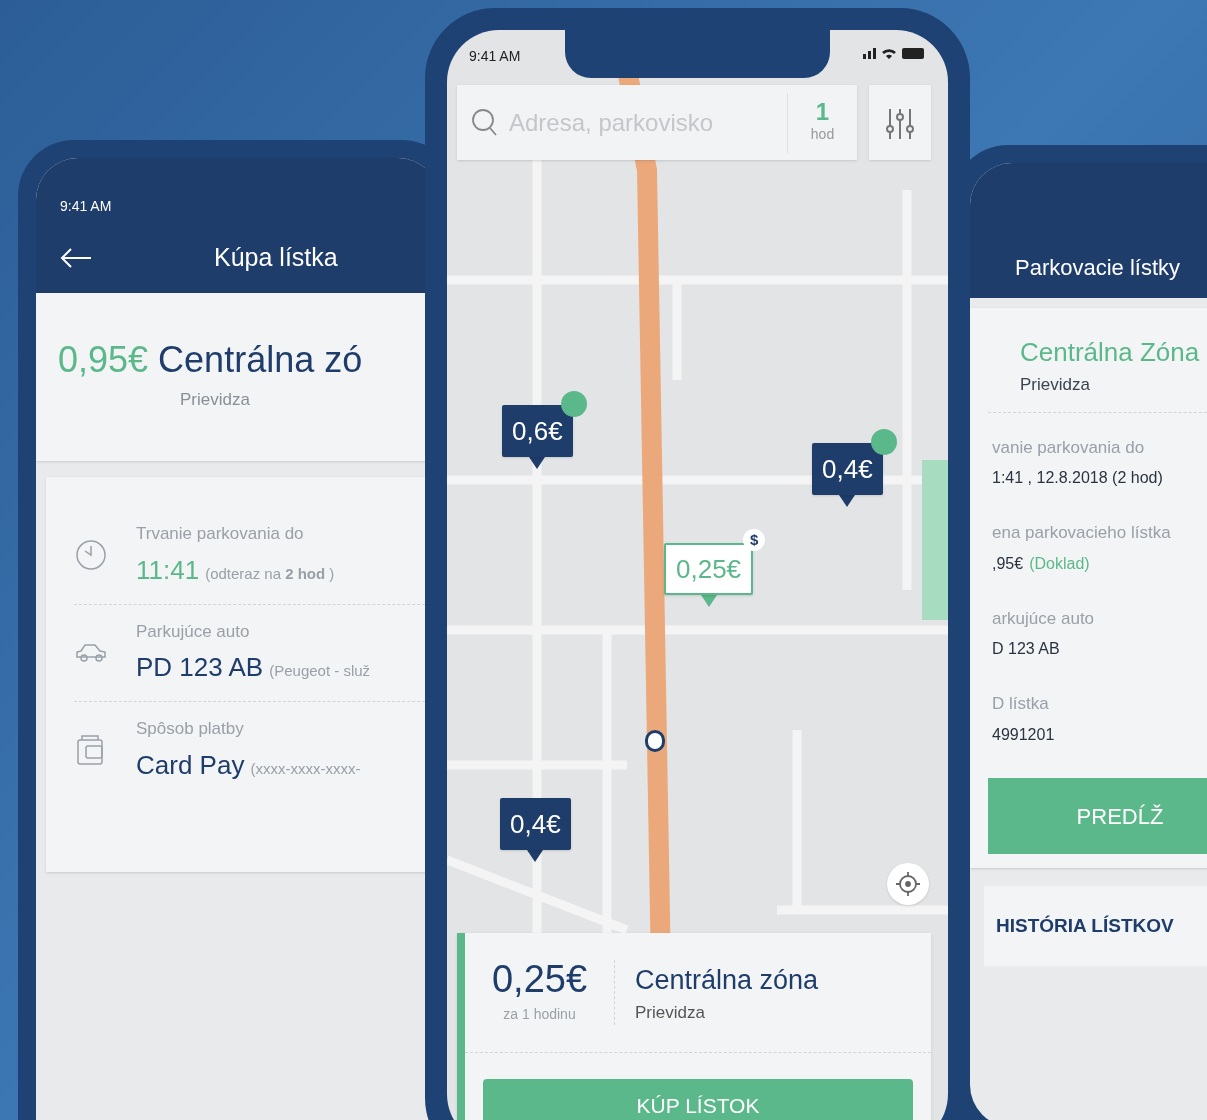 This screenshot has width=1207, height=1120. Describe the element at coordinates (1023, 734) in the screenshot. I see `field-value: 4991201` at that location.